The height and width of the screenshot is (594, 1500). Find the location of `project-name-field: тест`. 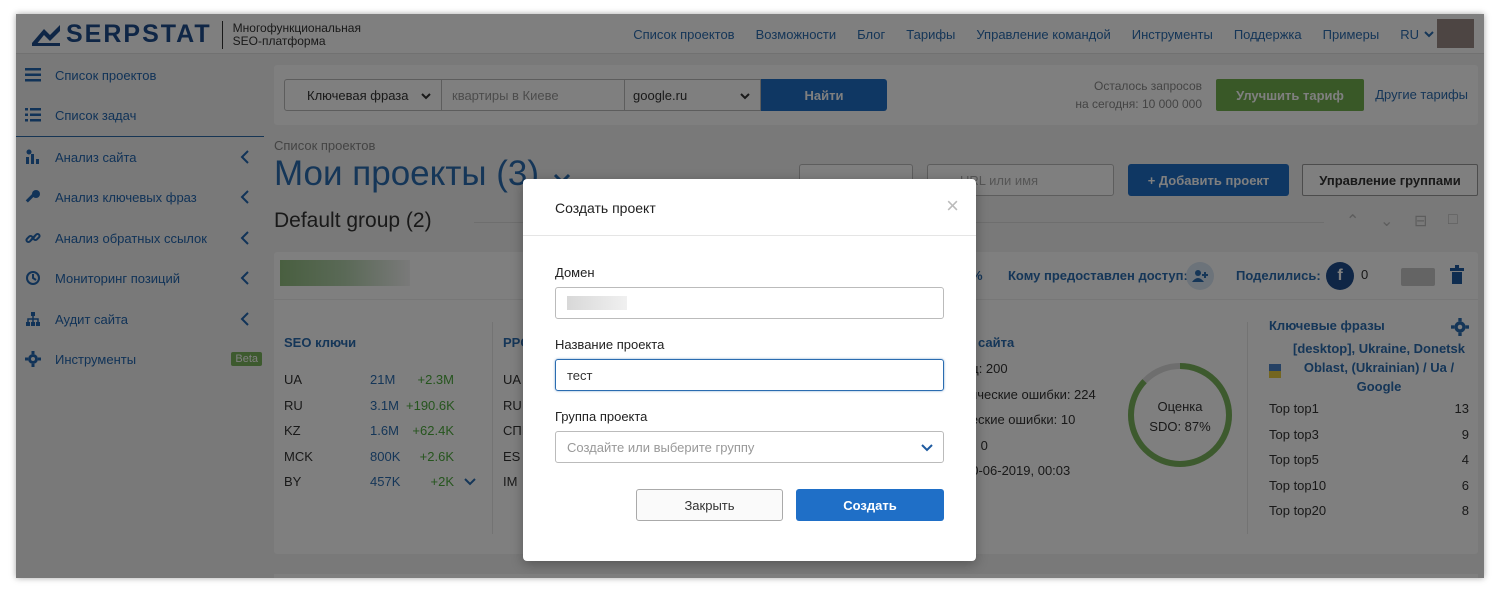

project-name-field: тест is located at coordinates (749, 375).